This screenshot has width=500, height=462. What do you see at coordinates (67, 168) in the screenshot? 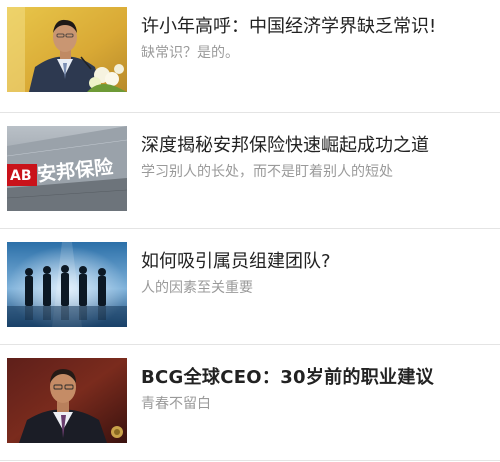
I see `anbang-insurance-sign-photo: AB 安邦保险` at bounding box center [67, 168].